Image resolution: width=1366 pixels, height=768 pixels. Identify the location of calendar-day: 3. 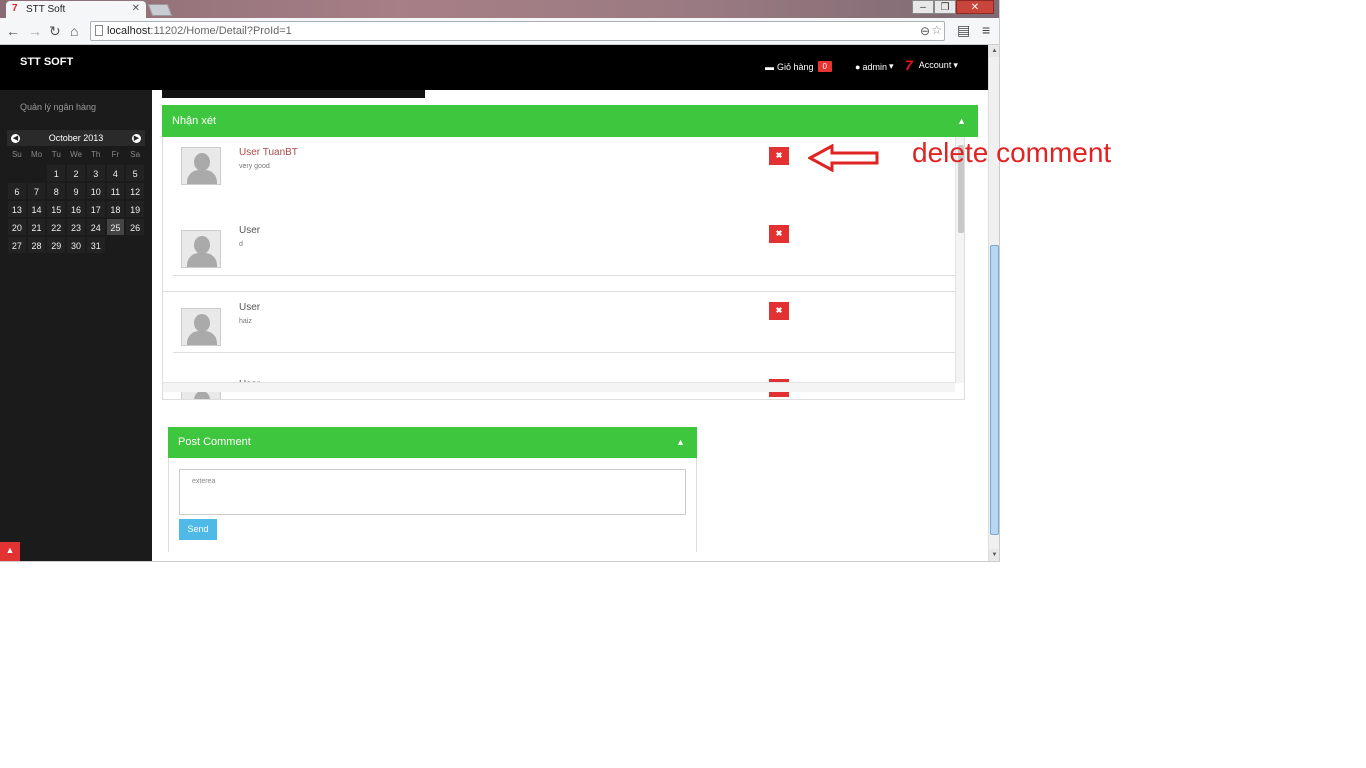
(95, 173).